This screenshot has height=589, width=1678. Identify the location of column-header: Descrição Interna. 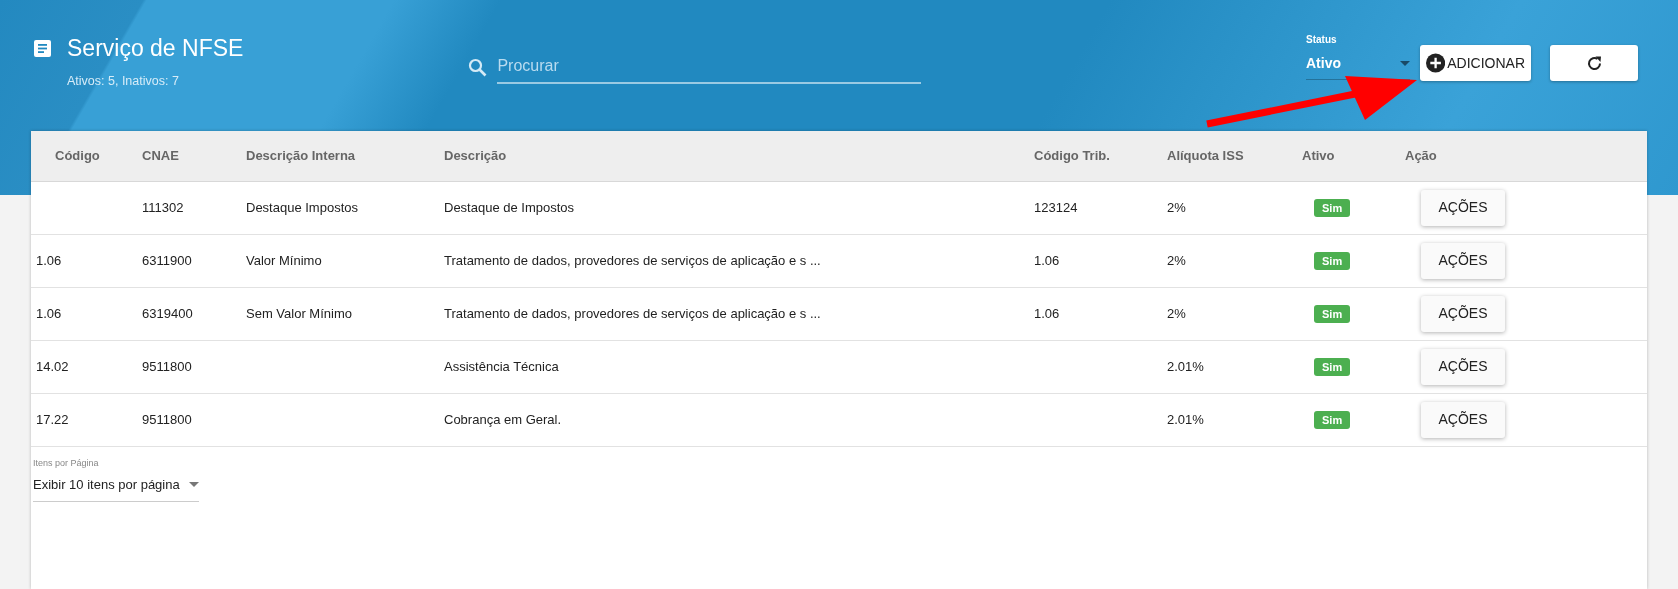
(301, 155).